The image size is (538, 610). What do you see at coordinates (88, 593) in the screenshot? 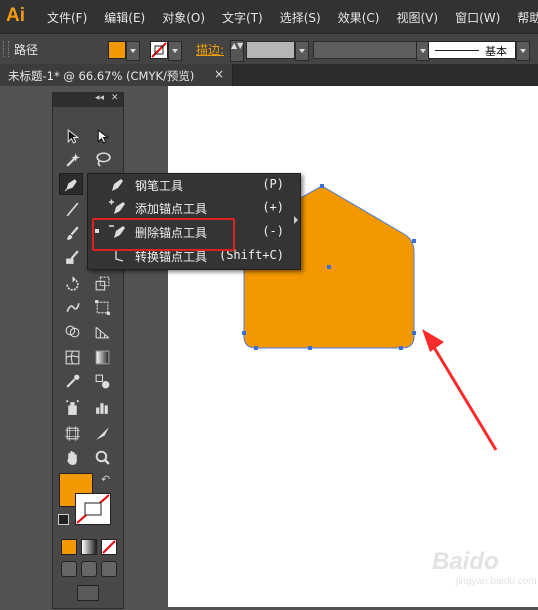
I see `screen-mode-icon` at bounding box center [88, 593].